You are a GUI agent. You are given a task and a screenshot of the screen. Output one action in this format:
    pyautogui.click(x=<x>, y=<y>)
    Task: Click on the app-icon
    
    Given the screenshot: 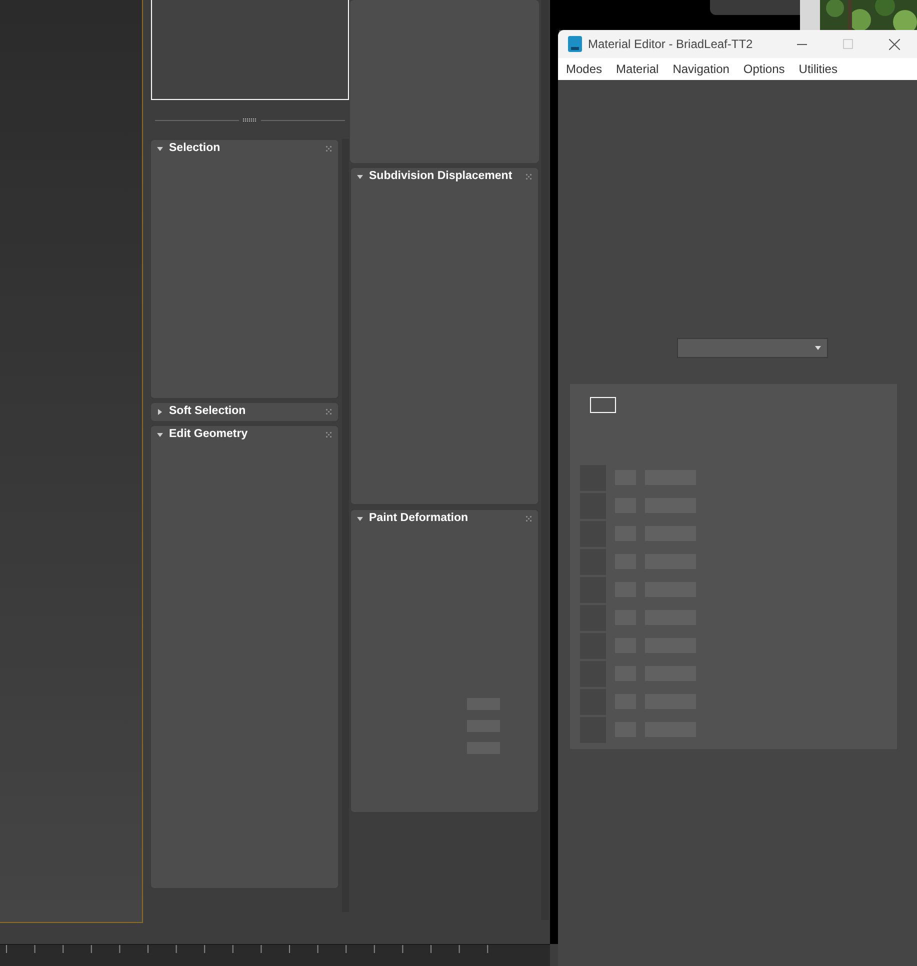 What is the action you would take?
    pyautogui.click(x=575, y=44)
    